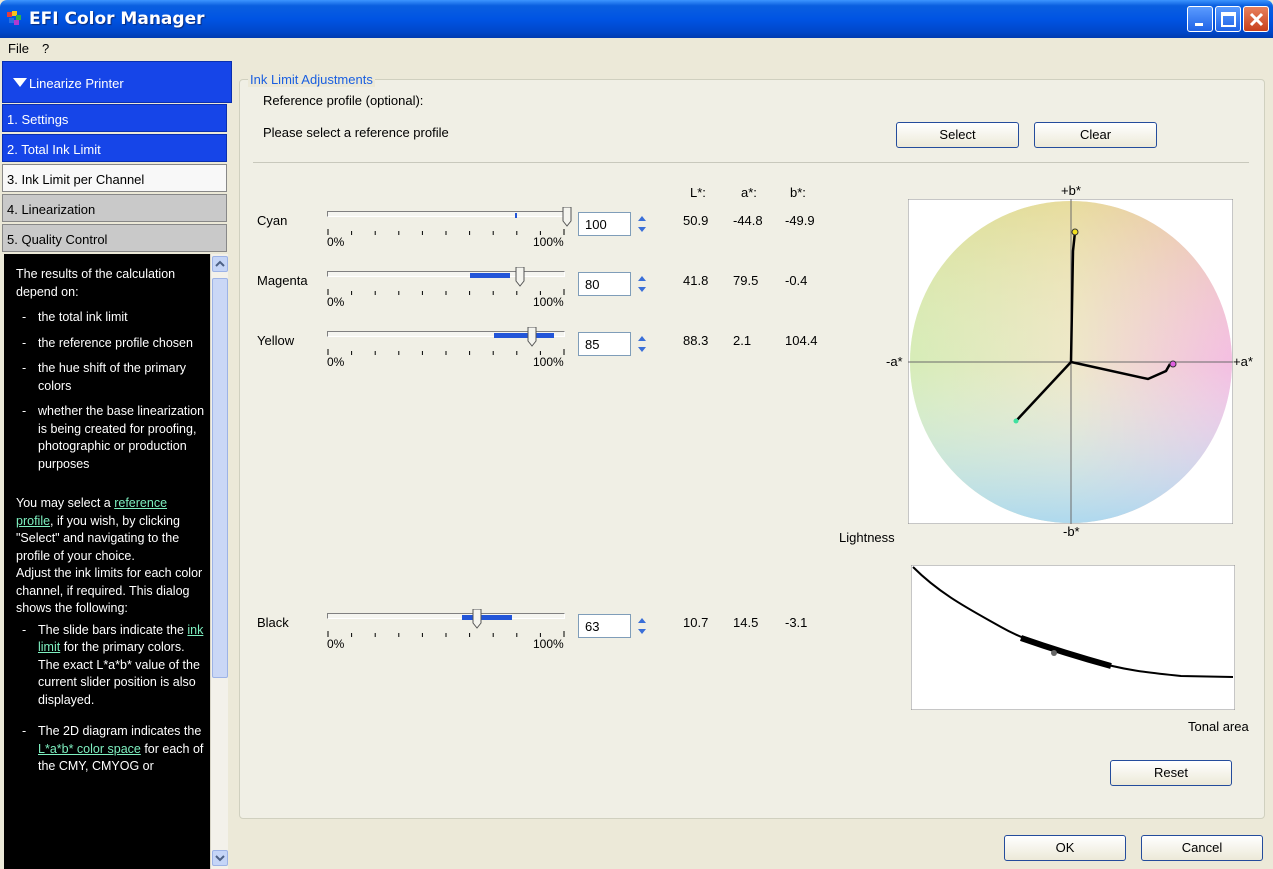 Image resolution: width=1273 pixels, height=869 pixels. I want to click on value-b-yellow: 104.4, so click(801, 340).